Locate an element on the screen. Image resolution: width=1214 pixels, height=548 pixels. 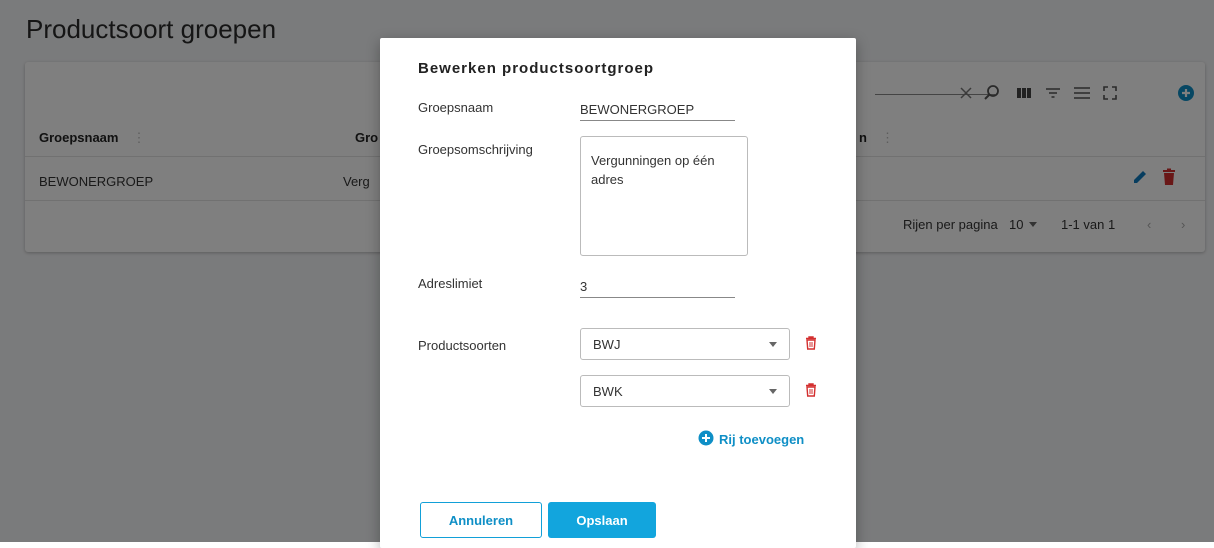
omschrijving-label: Groepsomschrijving is located at coordinates (475, 149).